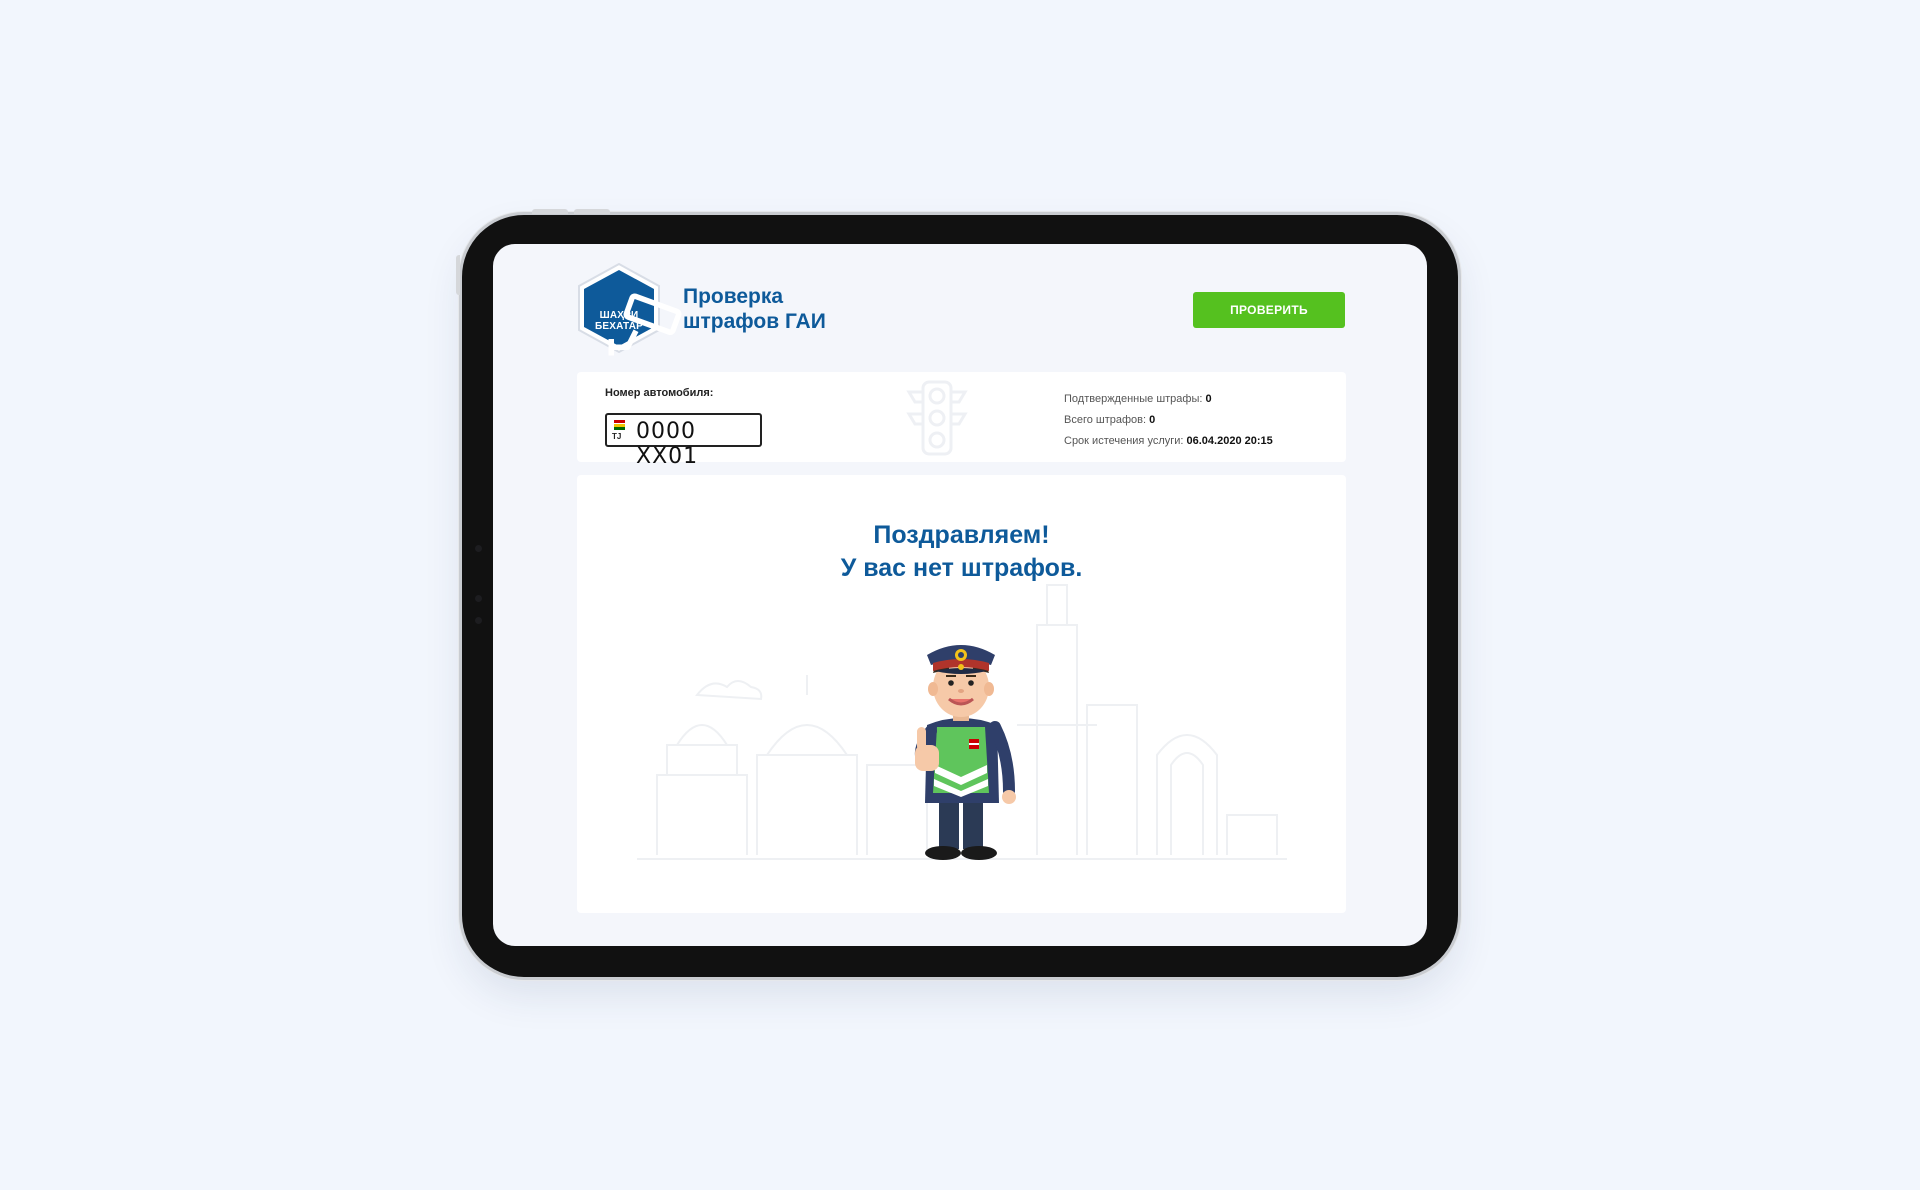 The width and height of the screenshot is (1920, 1190). Describe the element at coordinates (965, 752) in the screenshot. I see `police-officer-illustration` at that location.